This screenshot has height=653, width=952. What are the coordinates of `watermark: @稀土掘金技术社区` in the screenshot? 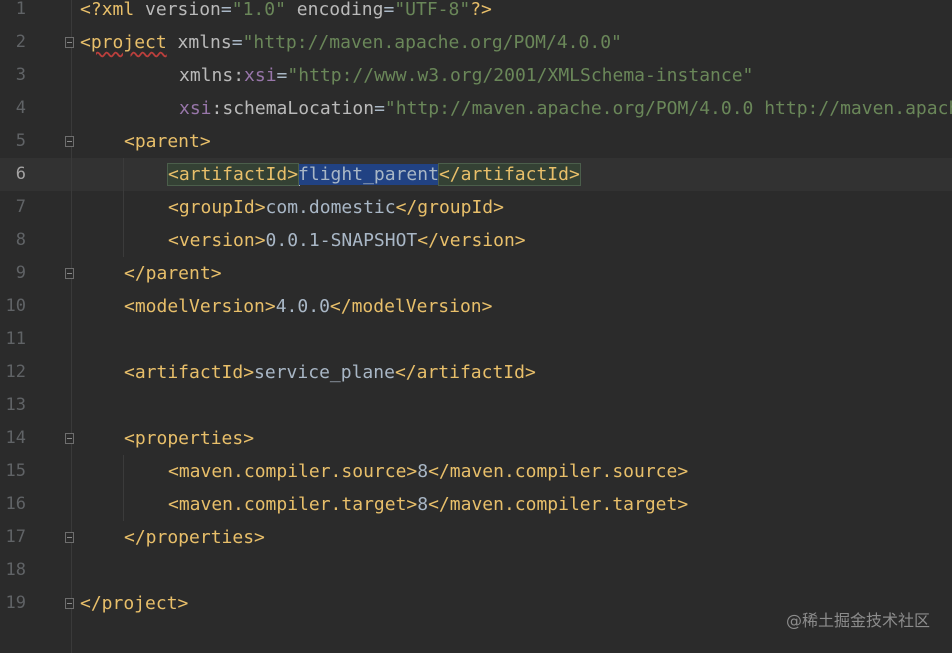 It's located at (857, 620).